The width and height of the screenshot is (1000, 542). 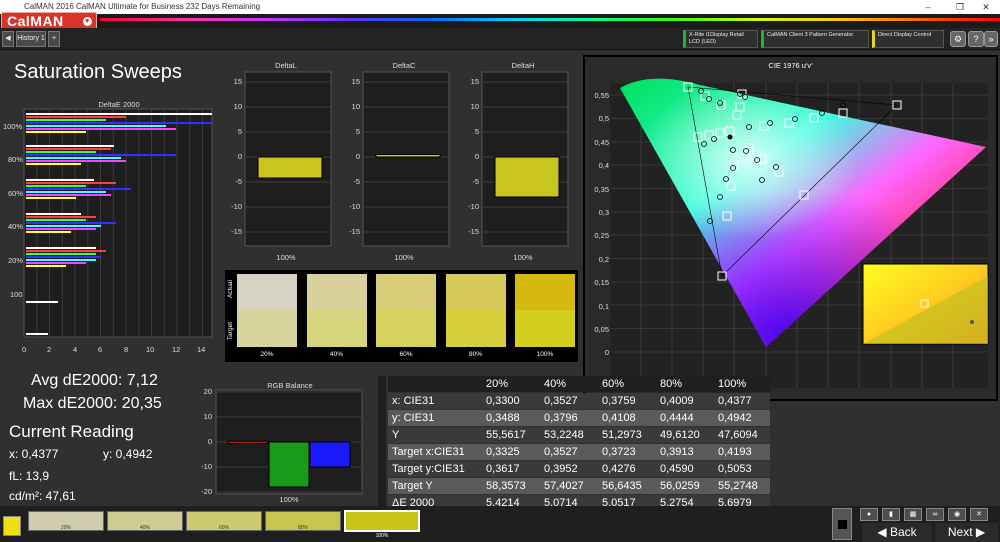 What do you see at coordinates (289, 499) in the screenshot?
I see `rgb-balance-xlabel: 100%` at bounding box center [289, 499].